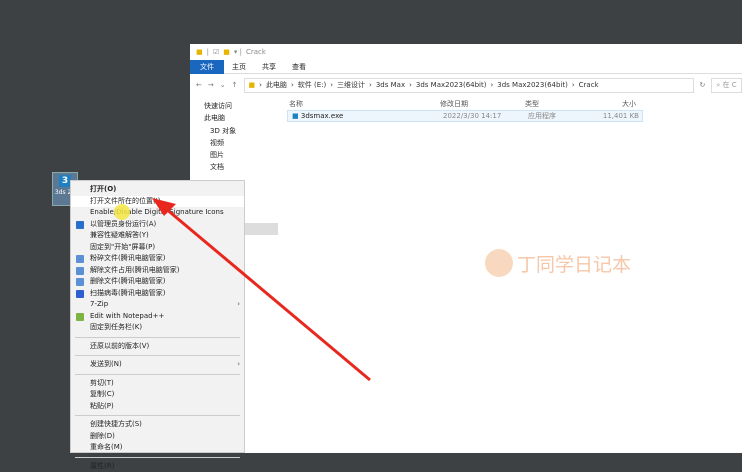  Describe the element at coordinates (80, 259) in the screenshot. I see `shred-icon` at that location.